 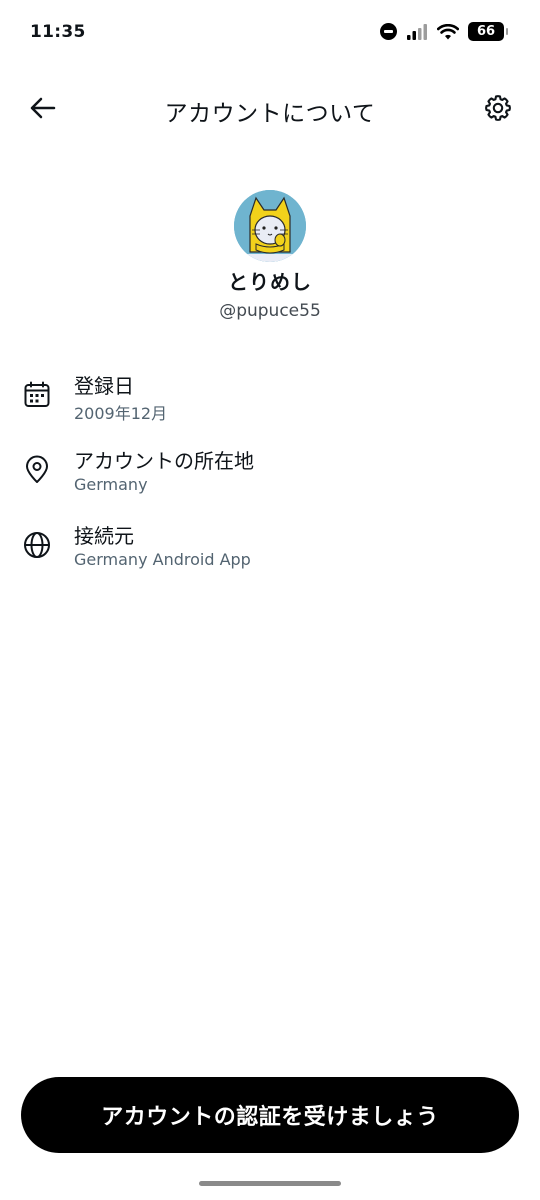 I want to click on info-value: 2009年12月, so click(x=121, y=413).